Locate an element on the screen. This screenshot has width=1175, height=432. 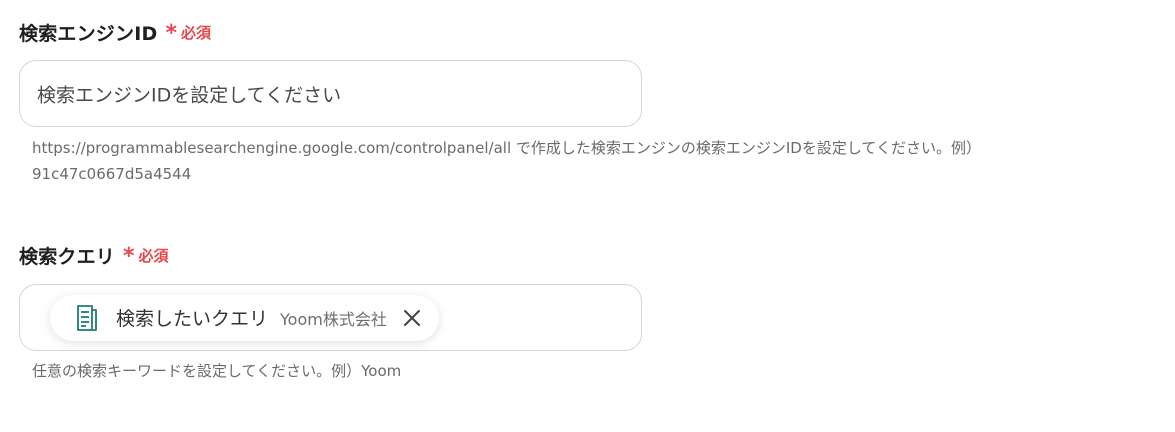
document-list-icon is located at coordinates (87, 318).